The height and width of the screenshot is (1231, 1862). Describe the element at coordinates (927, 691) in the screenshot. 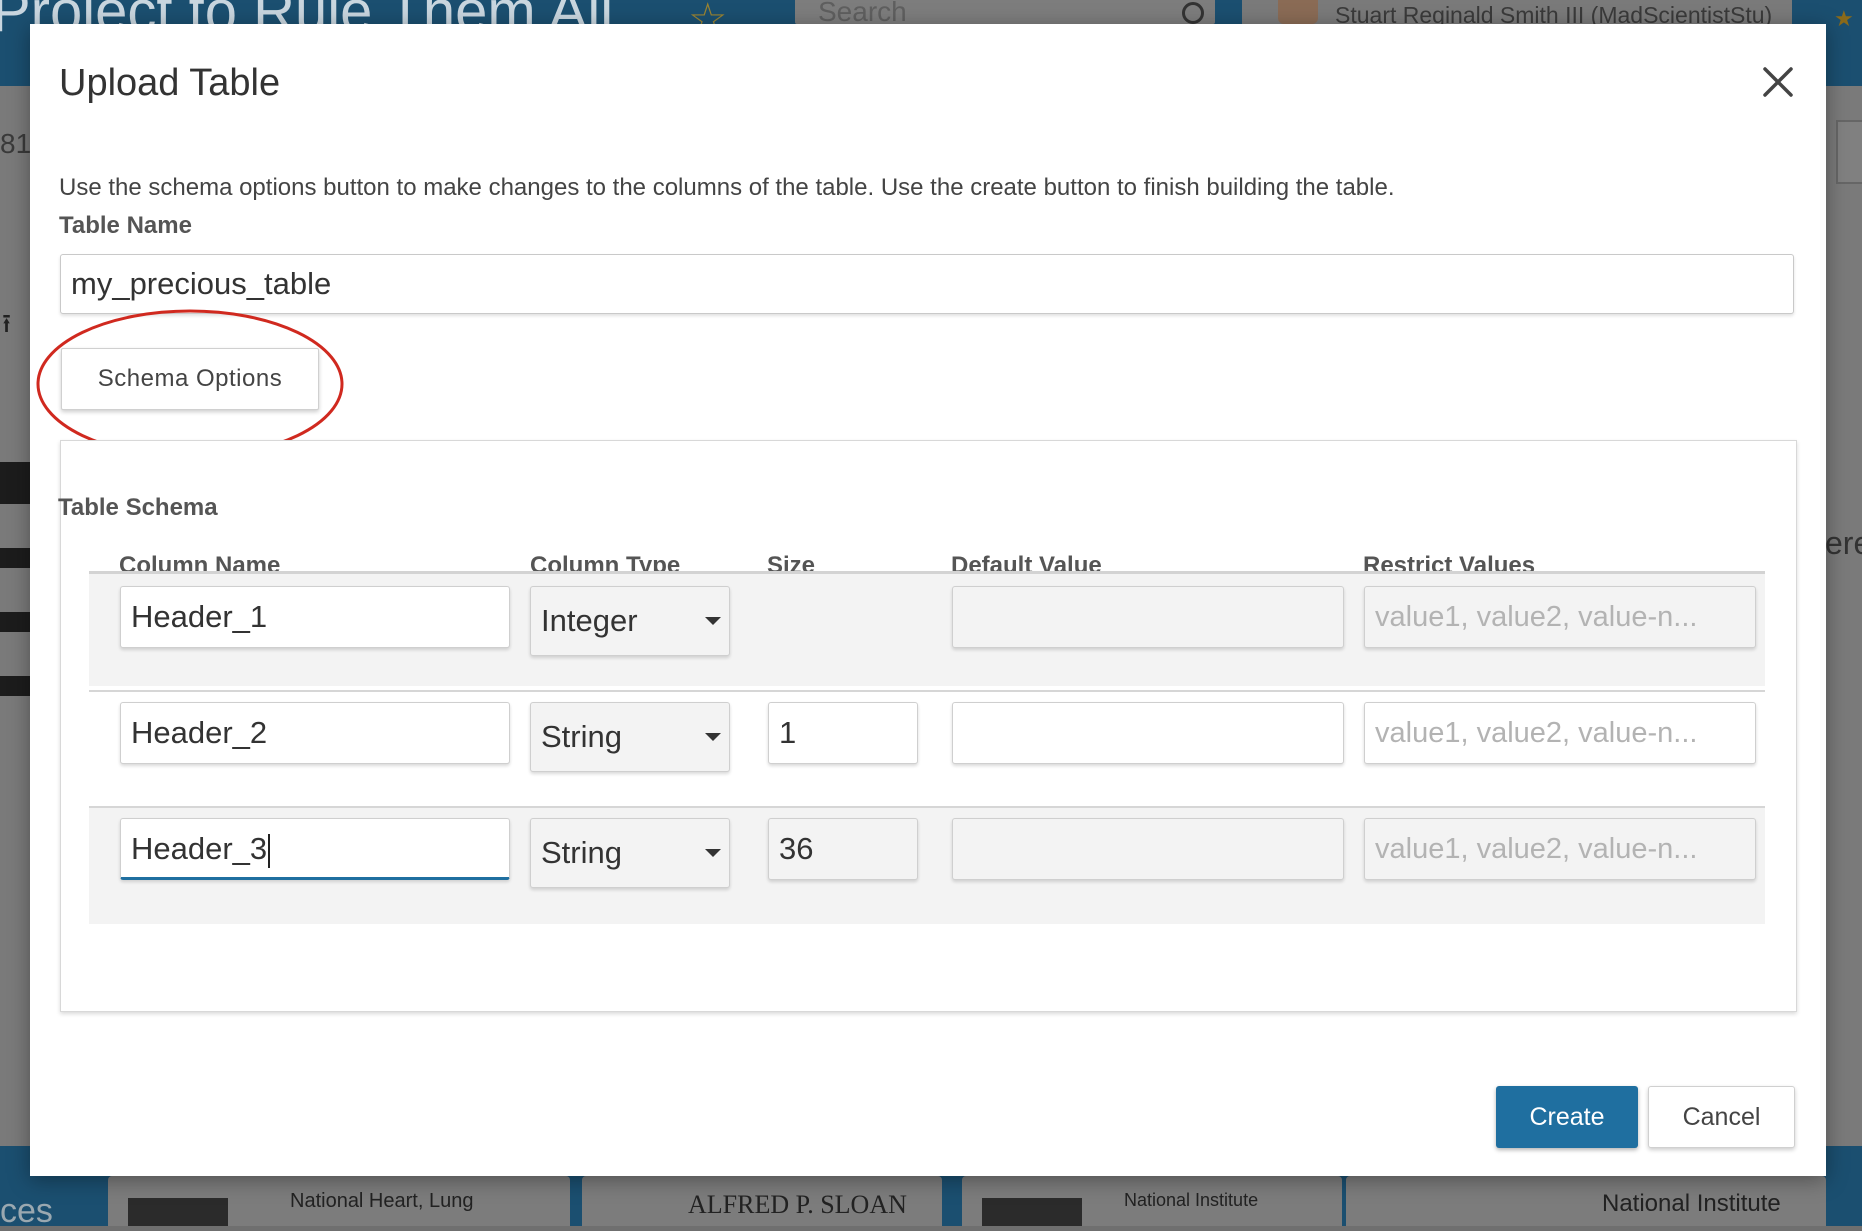

I see `row-divider` at that location.